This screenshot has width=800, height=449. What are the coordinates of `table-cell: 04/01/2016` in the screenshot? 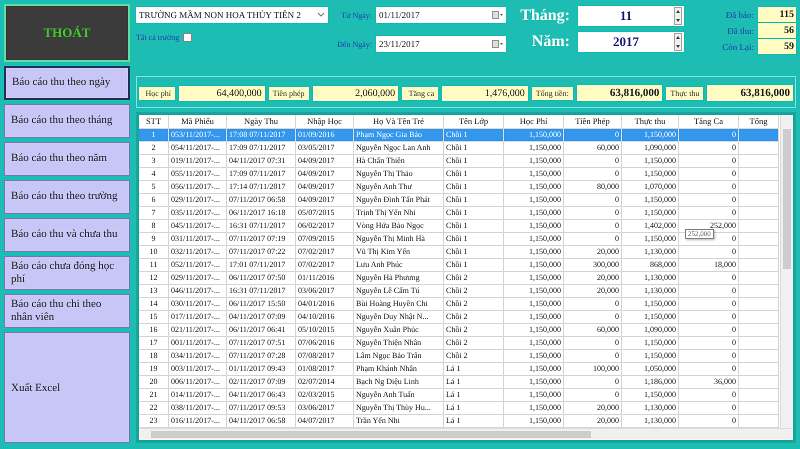 It's located at (325, 304).